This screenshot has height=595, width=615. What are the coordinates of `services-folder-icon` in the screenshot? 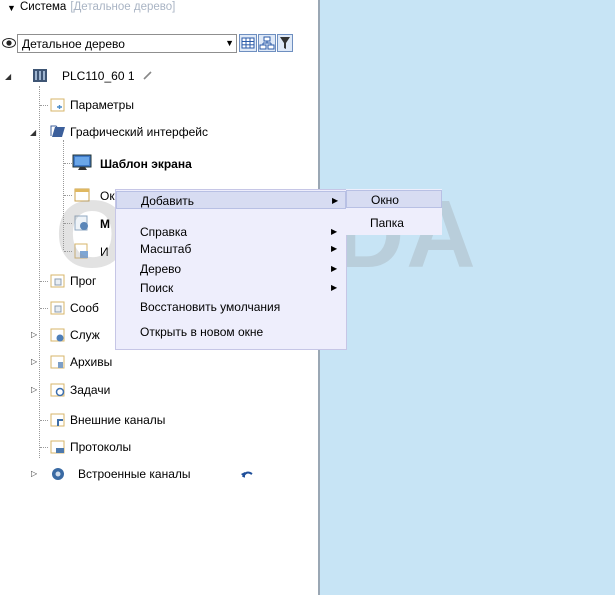 It's located at (57, 335).